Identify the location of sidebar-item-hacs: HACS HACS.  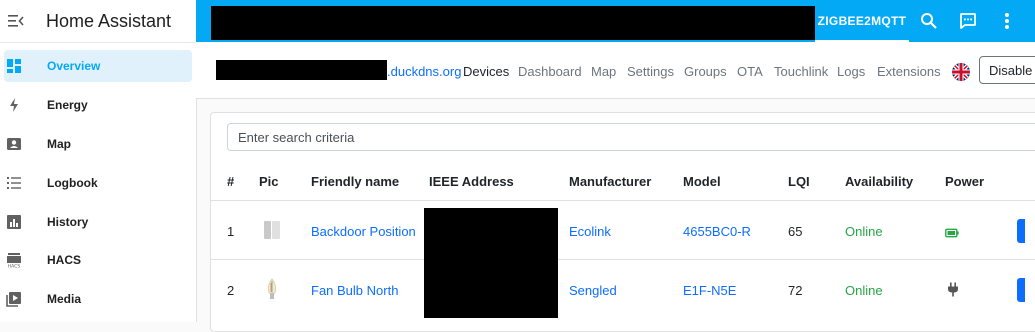
(98, 260).